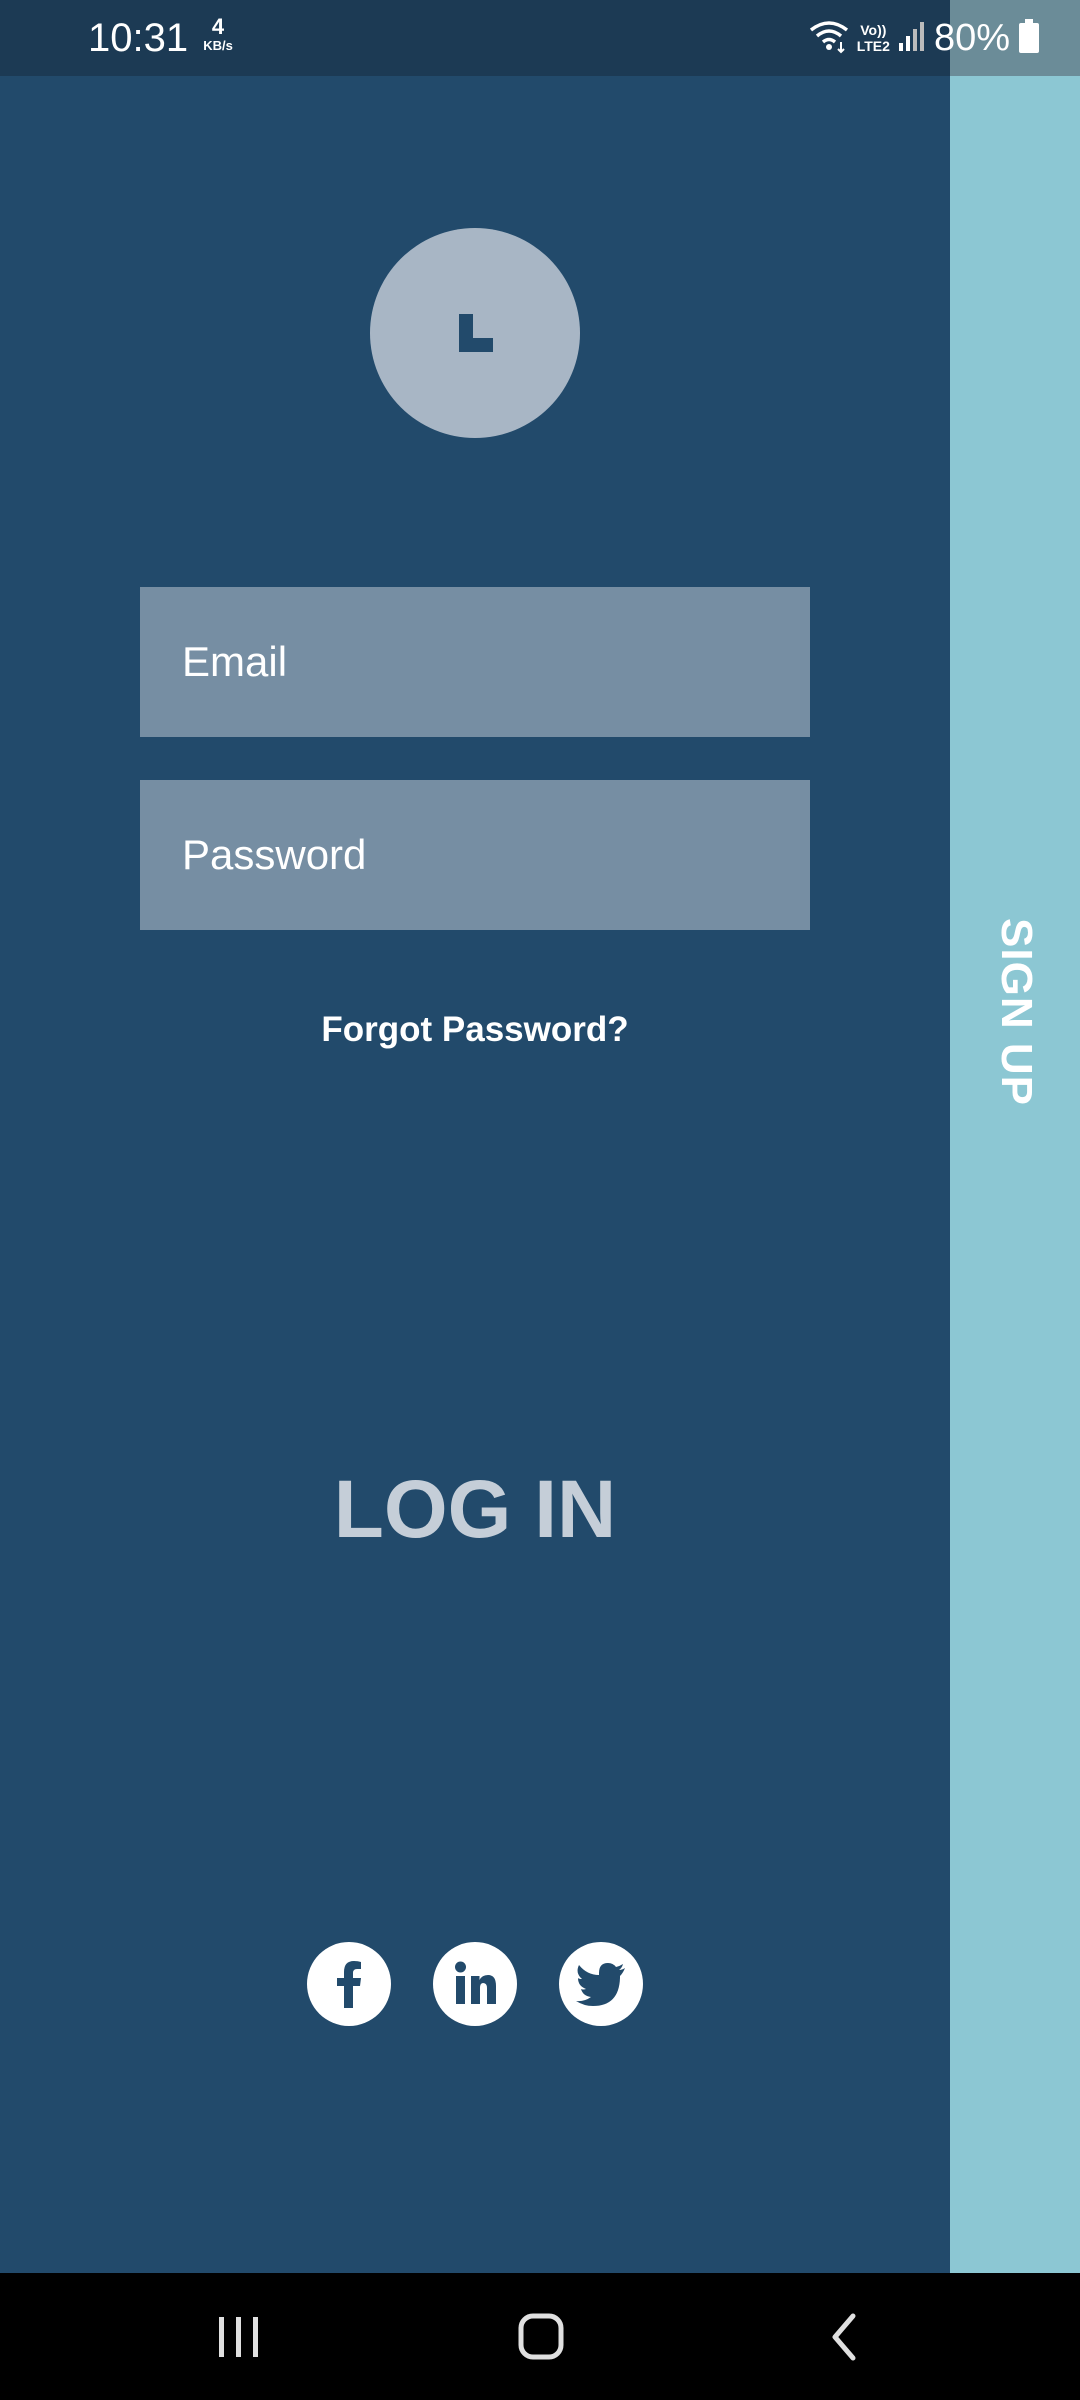 The image size is (1080, 2400). Describe the element at coordinates (873, 30) in the screenshot. I see `volte-top: Vo))` at that location.